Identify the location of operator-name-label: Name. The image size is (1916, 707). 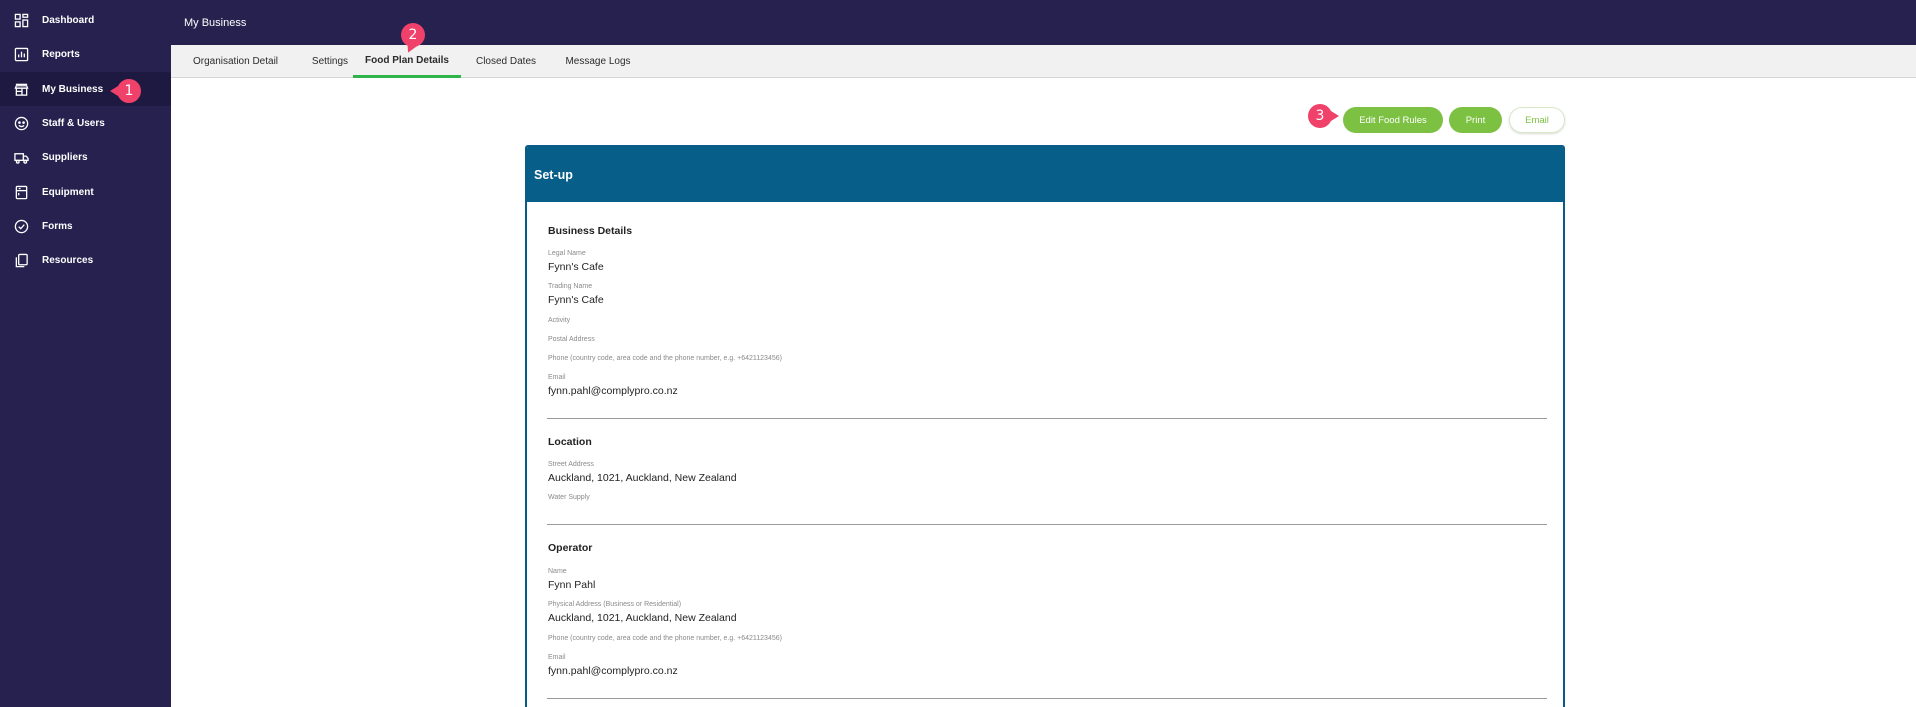
(557, 571).